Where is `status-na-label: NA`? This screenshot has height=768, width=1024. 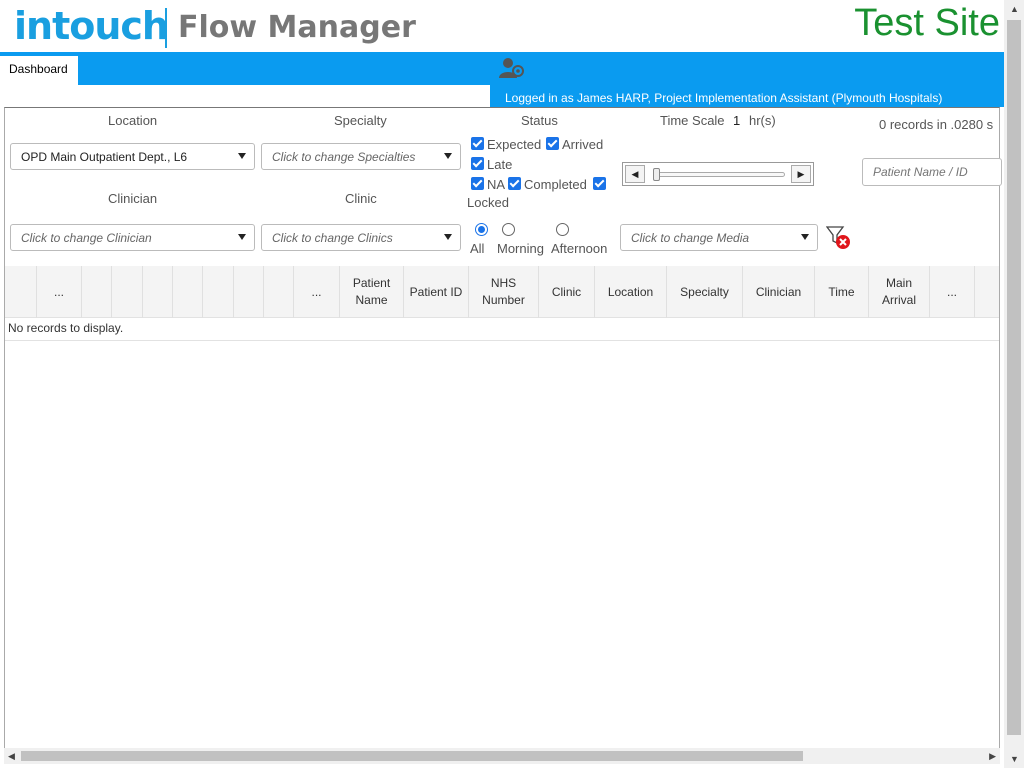
status-na-label: NA is located at coordinates (496, 184).